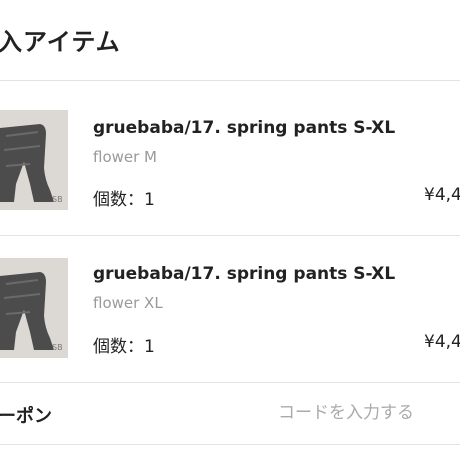  Describe the element at coordinates (128, 303) in the screenshot. I see `item-variant: flower XL` at that location.